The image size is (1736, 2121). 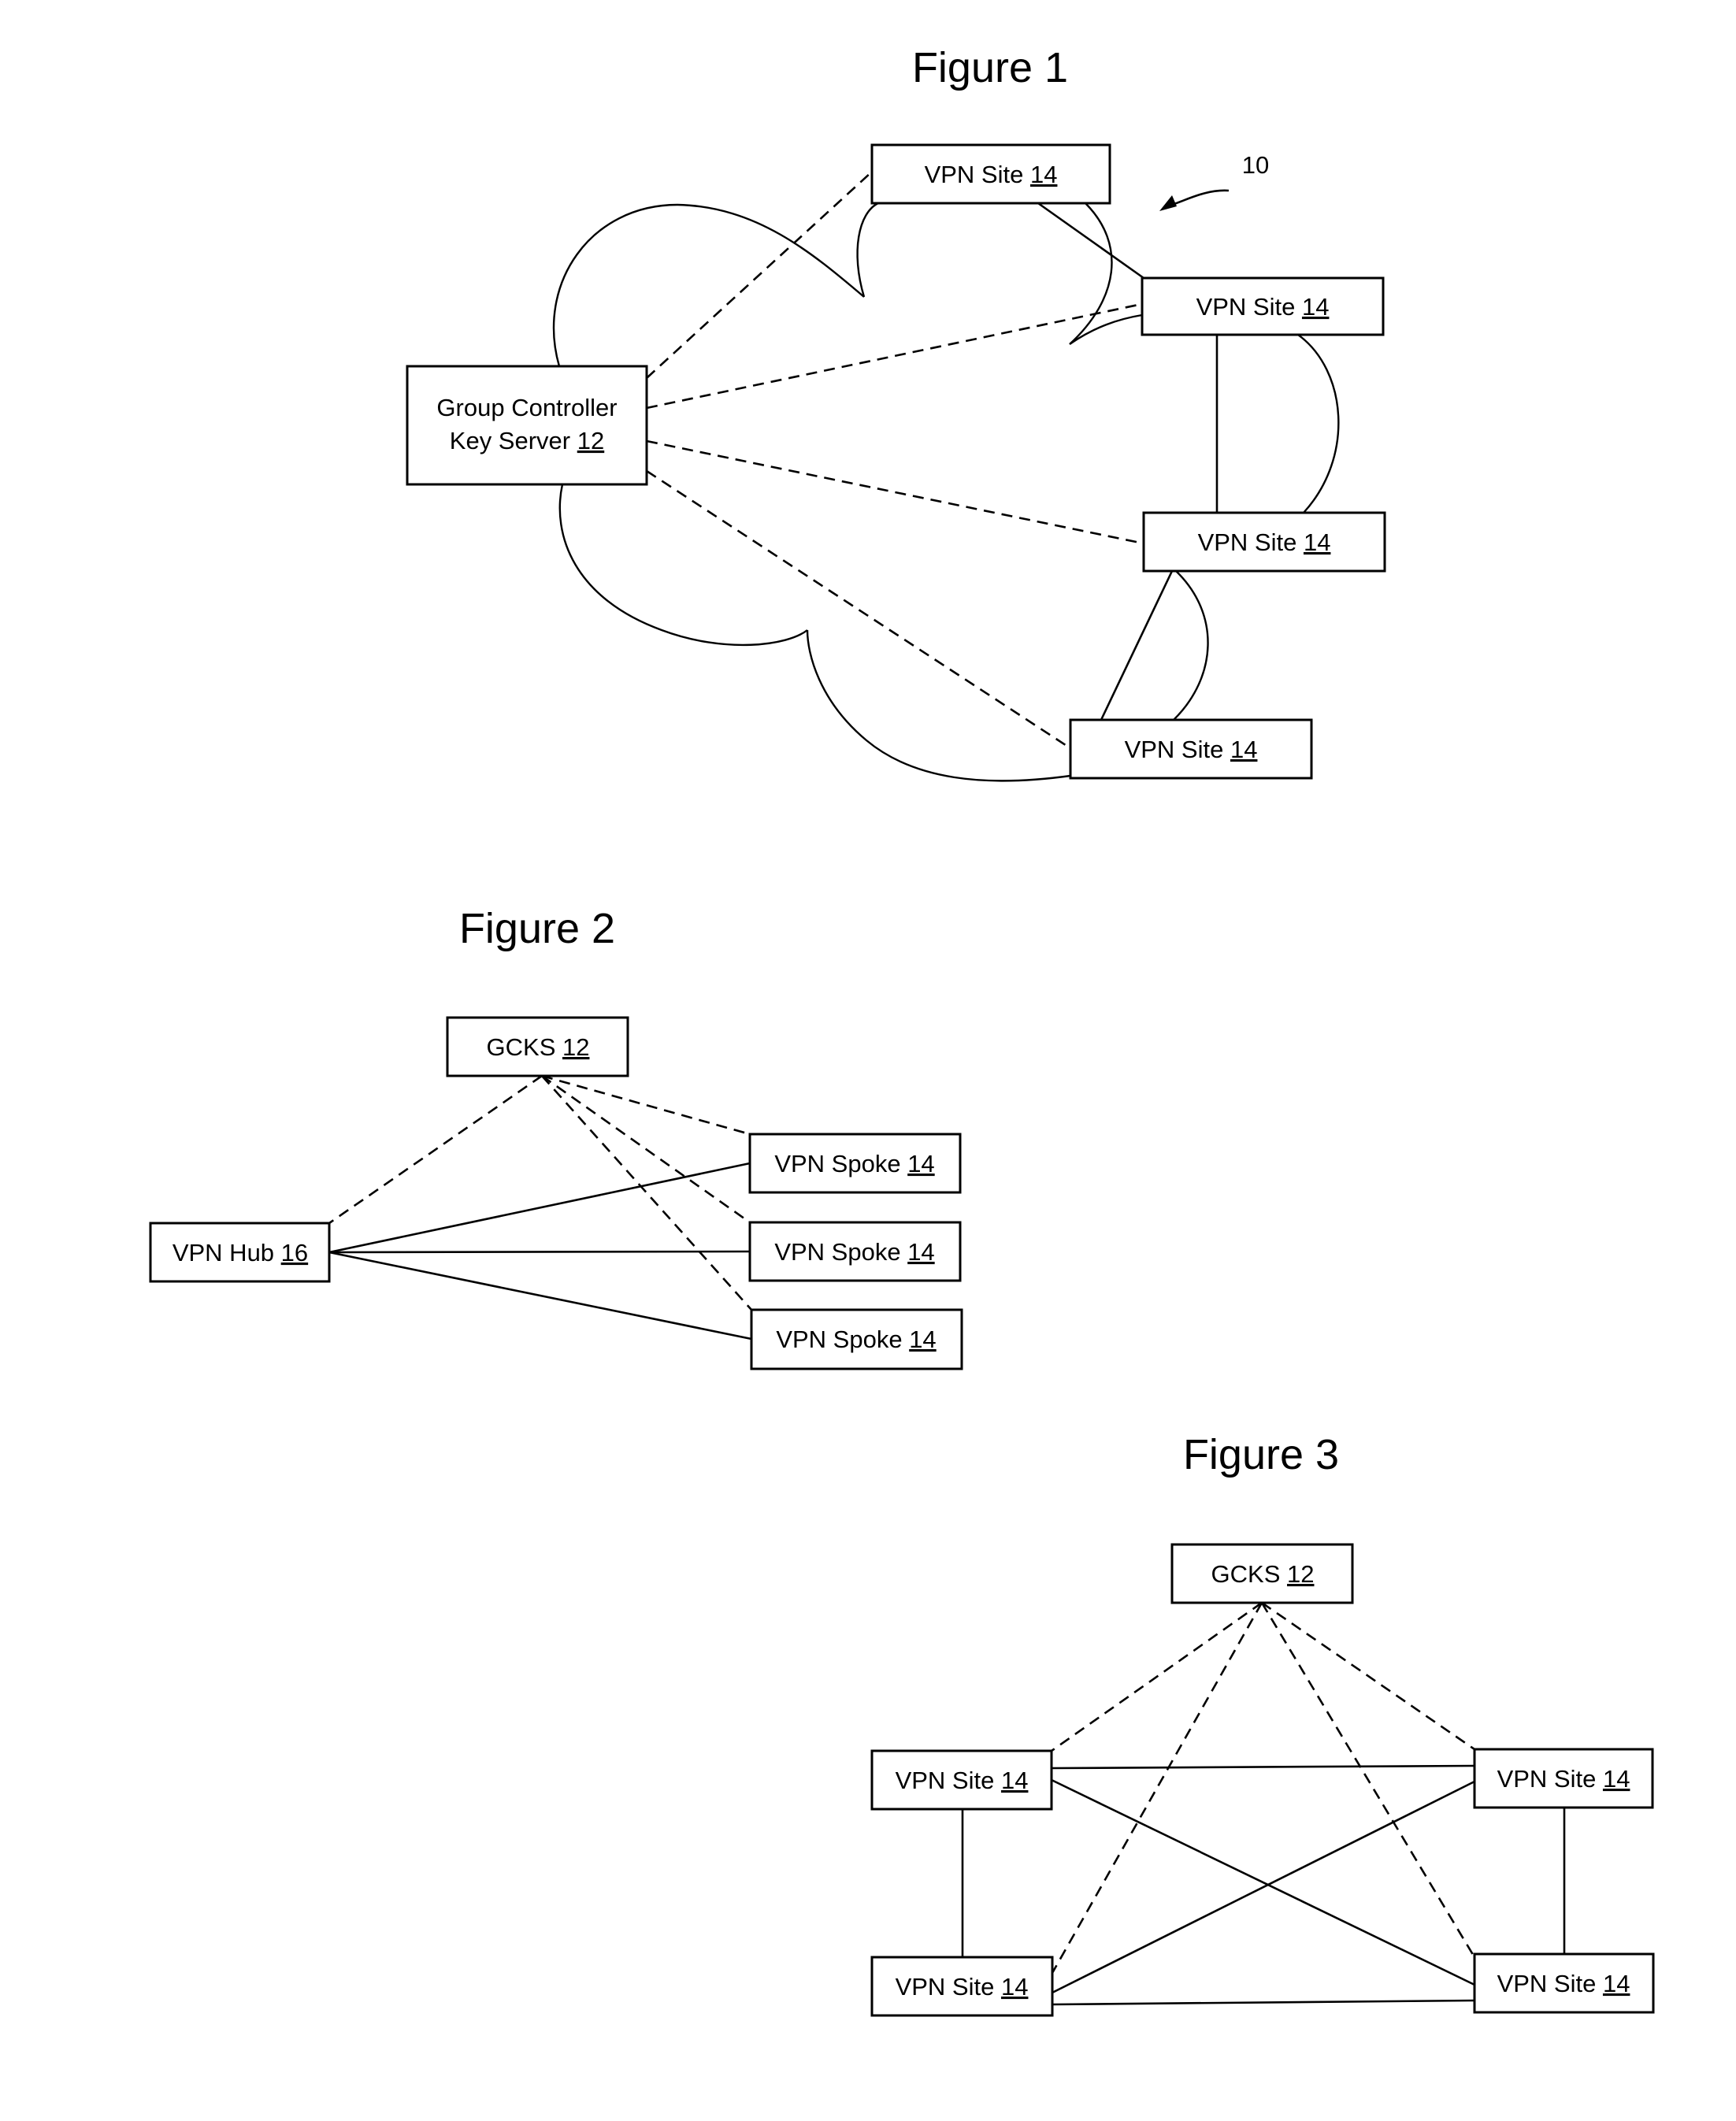 I want to click on server-ref: 12, so click(x=591, y=441).